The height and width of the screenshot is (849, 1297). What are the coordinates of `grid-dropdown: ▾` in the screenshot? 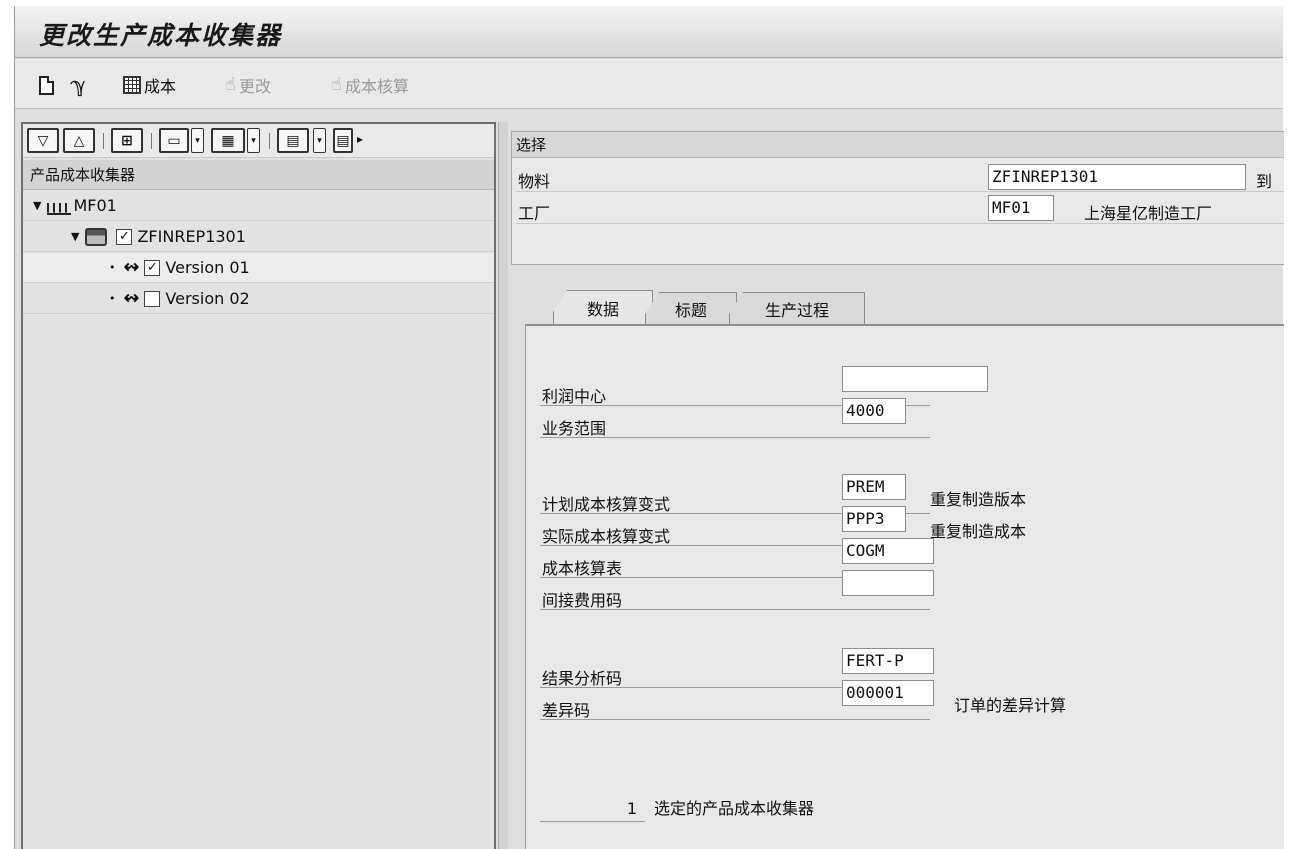 It's located at (253, 140).